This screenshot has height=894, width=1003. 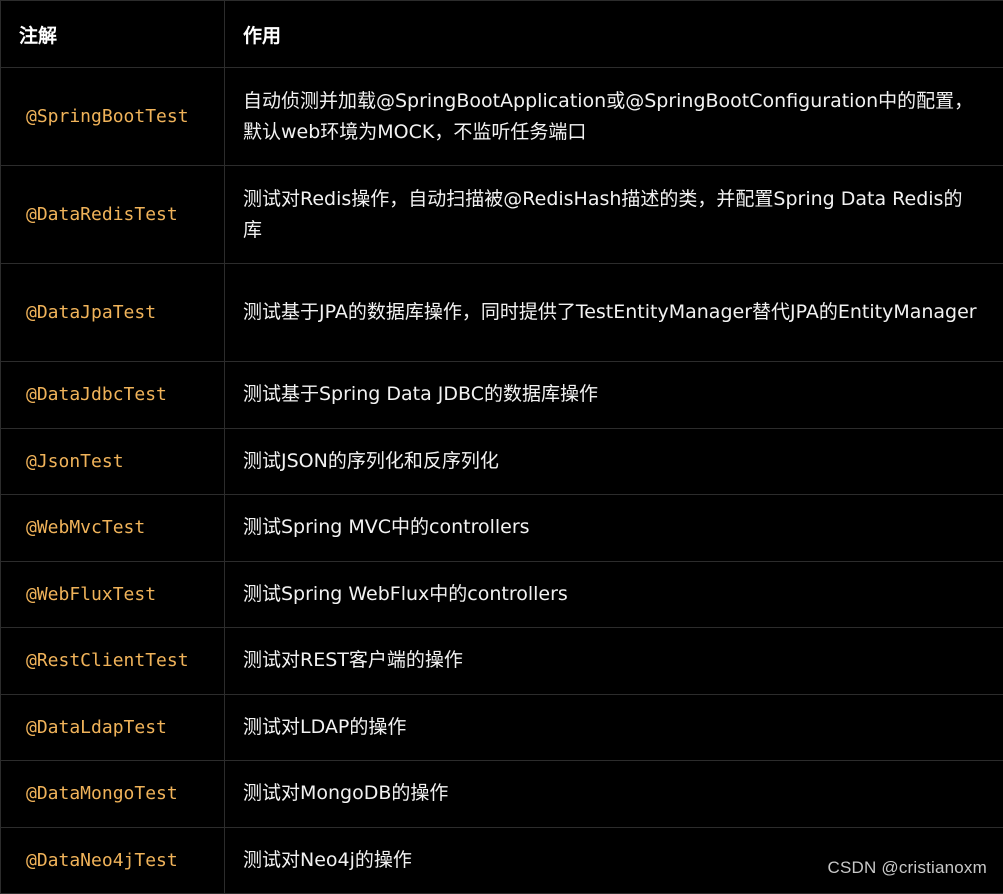 What do you see at coordinates (614, 395) in the screenshot?
I see `description-cell: 测试基于Spring Data JDBC的数据库操作` at bounding box center [614, 395].